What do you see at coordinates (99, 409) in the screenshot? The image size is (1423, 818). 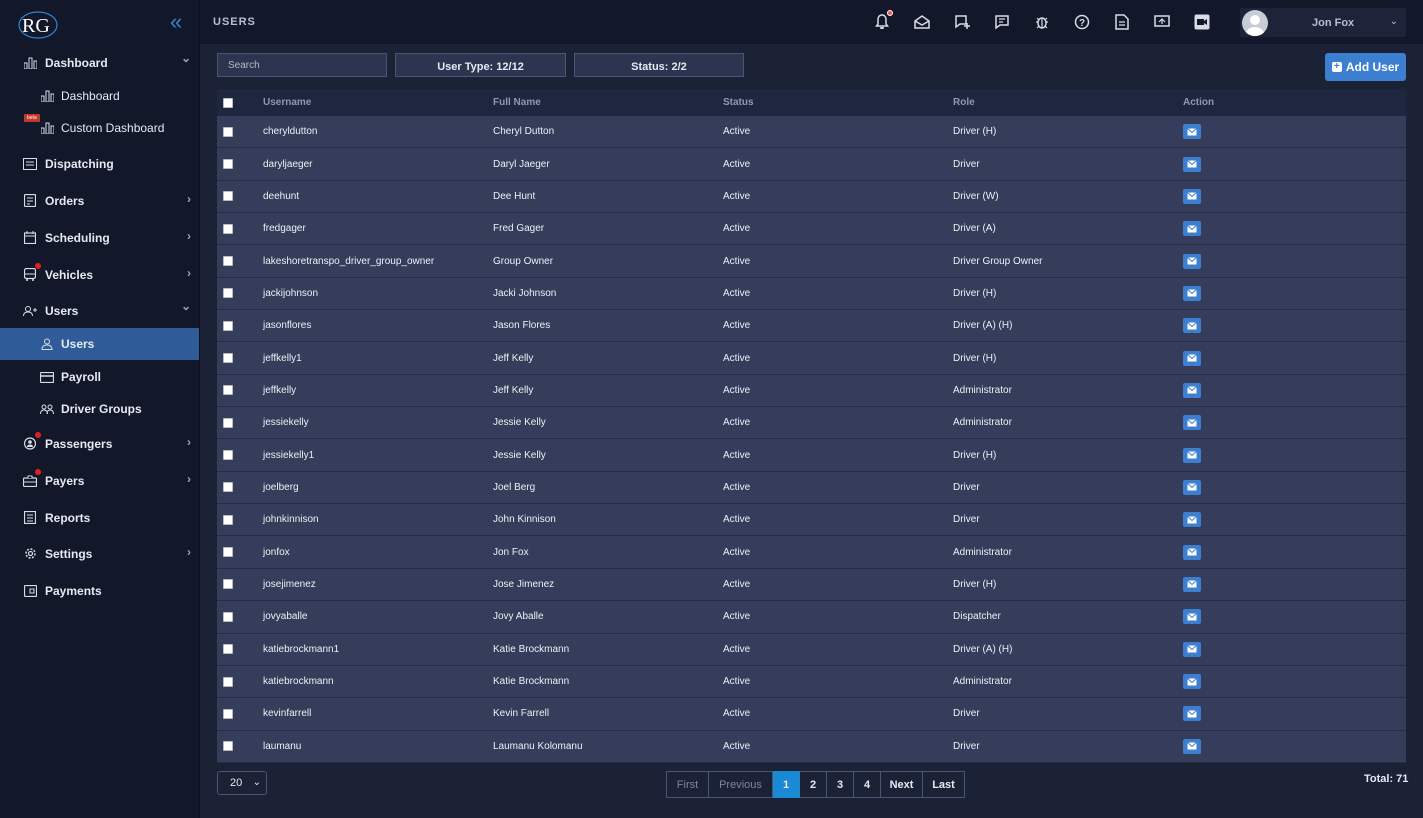 I see `sidebar-subitem-driver-groups: Driver Groups` at bounding box center [99, 409].